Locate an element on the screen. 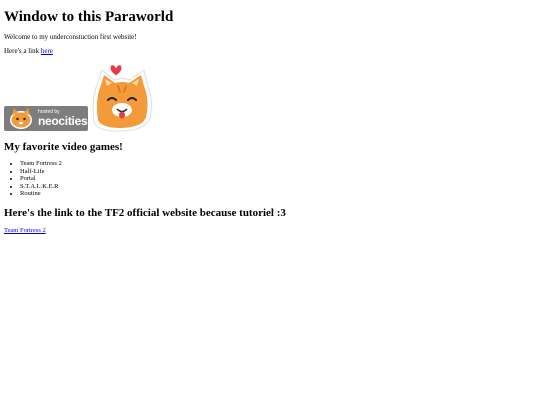 This screenshot has width=540, height=405. neocities-badge: hosted by neocities is located at coordinates (46, 118).